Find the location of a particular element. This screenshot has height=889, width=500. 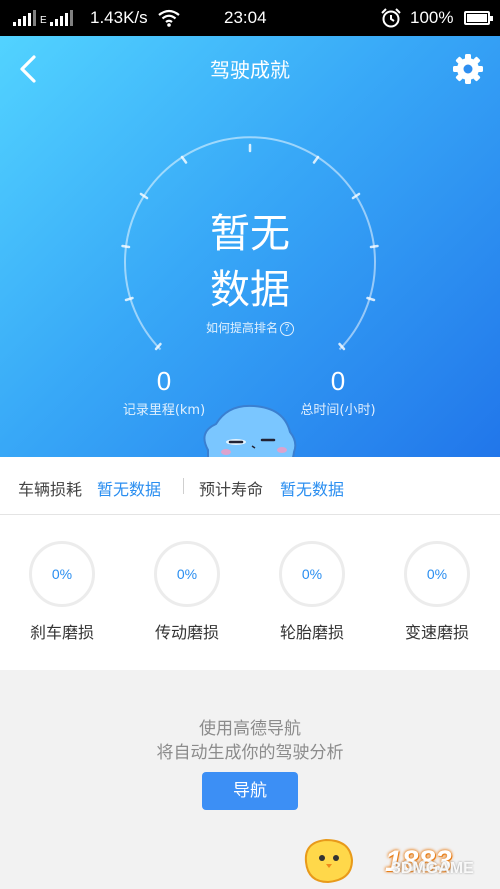

question-icon: ? is located at coordinates (287, 328).